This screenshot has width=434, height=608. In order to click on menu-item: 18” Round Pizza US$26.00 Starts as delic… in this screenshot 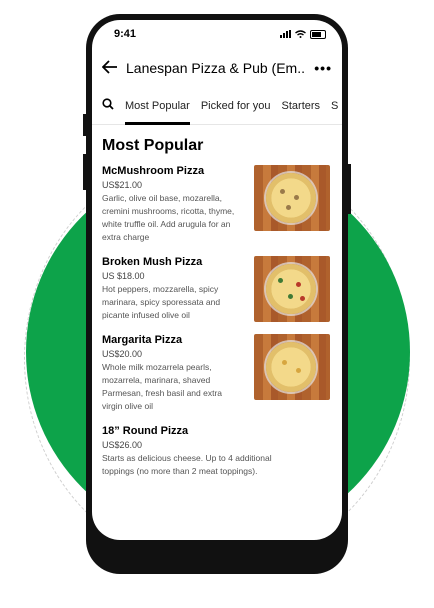, I will do `click(217, 451)`.